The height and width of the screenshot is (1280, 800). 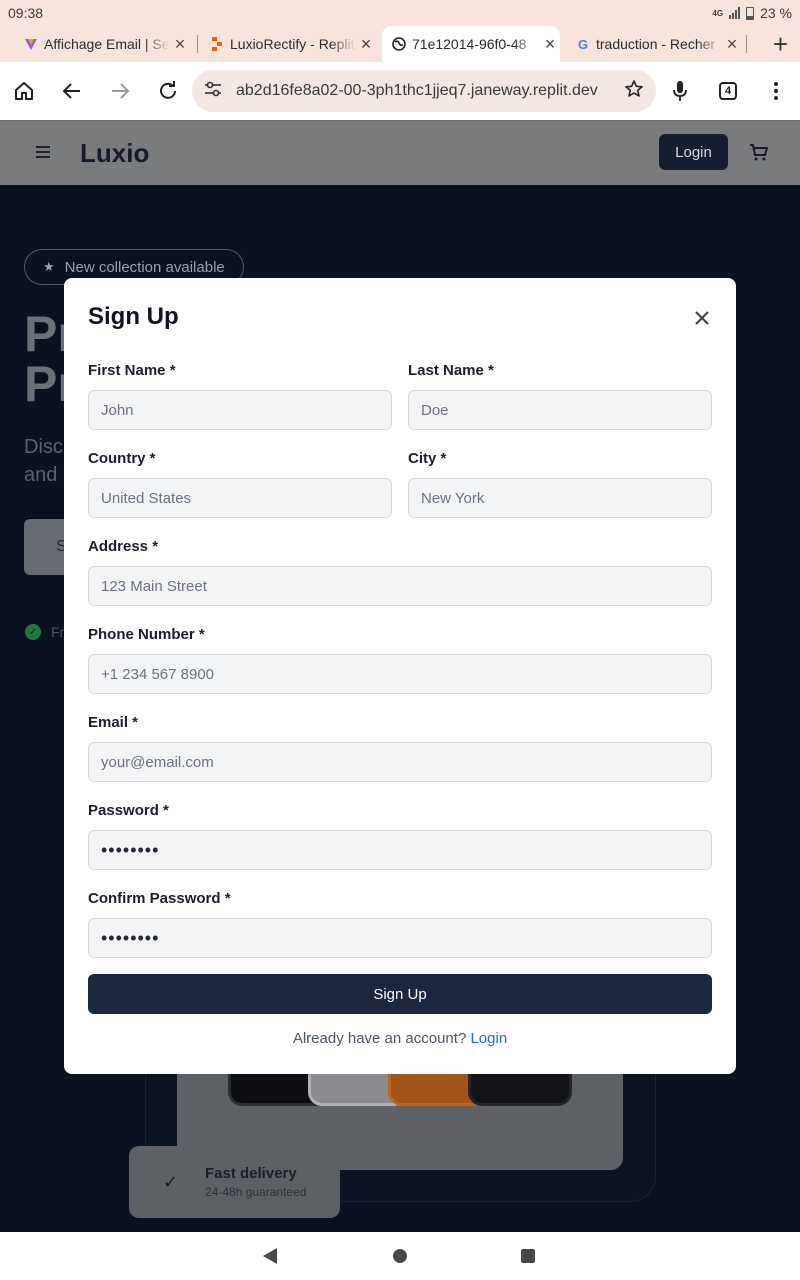 I want to click on battery-level: 23 %, so click(x=776, y=13).